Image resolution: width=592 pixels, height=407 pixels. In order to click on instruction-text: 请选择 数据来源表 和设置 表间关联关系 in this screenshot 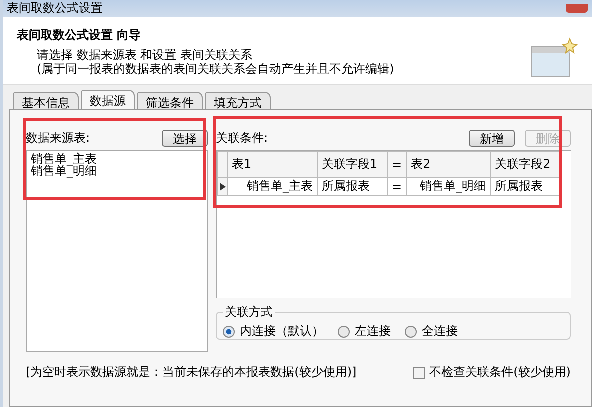, I will do `click(145, 55)`.